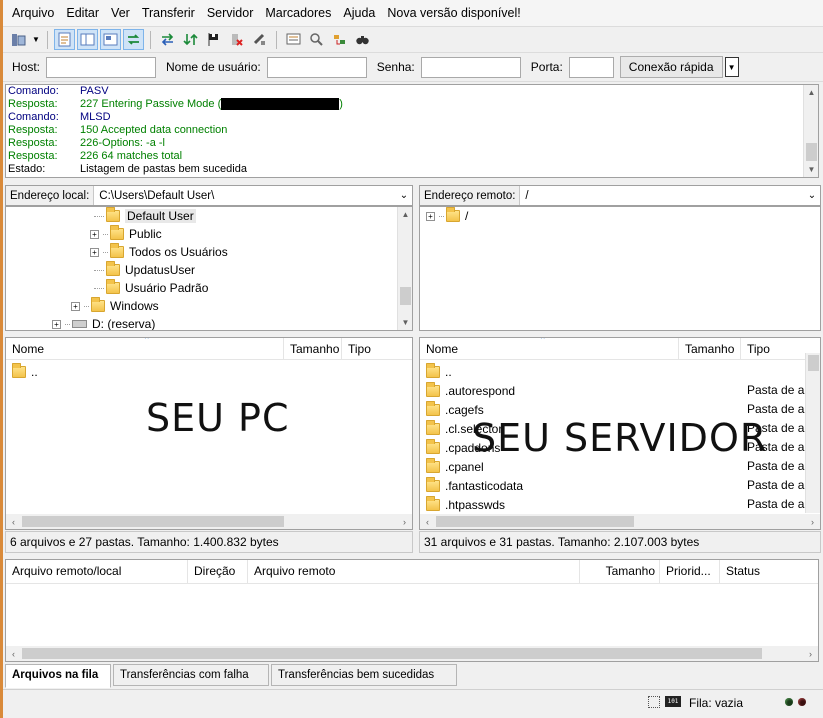 This screenshot has width=823, height=718. Describe the element at coordinates (33, 117) in the screenshot. I see `log-kind: Comando:` at that location.